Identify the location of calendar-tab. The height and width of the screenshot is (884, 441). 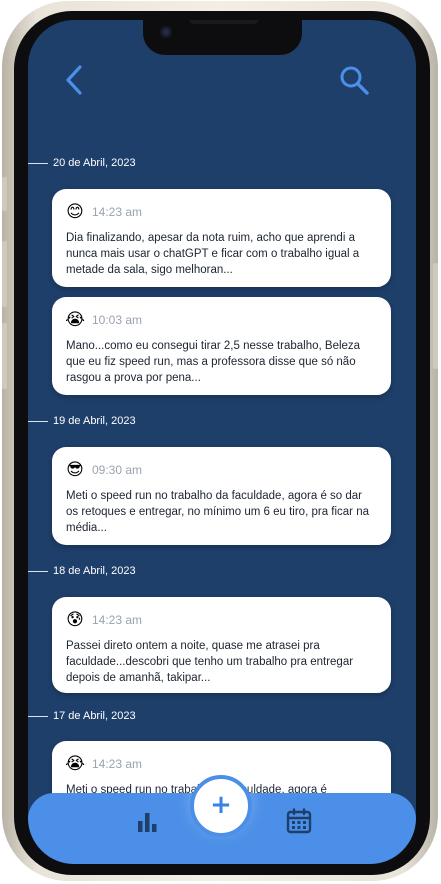
(299, 821).